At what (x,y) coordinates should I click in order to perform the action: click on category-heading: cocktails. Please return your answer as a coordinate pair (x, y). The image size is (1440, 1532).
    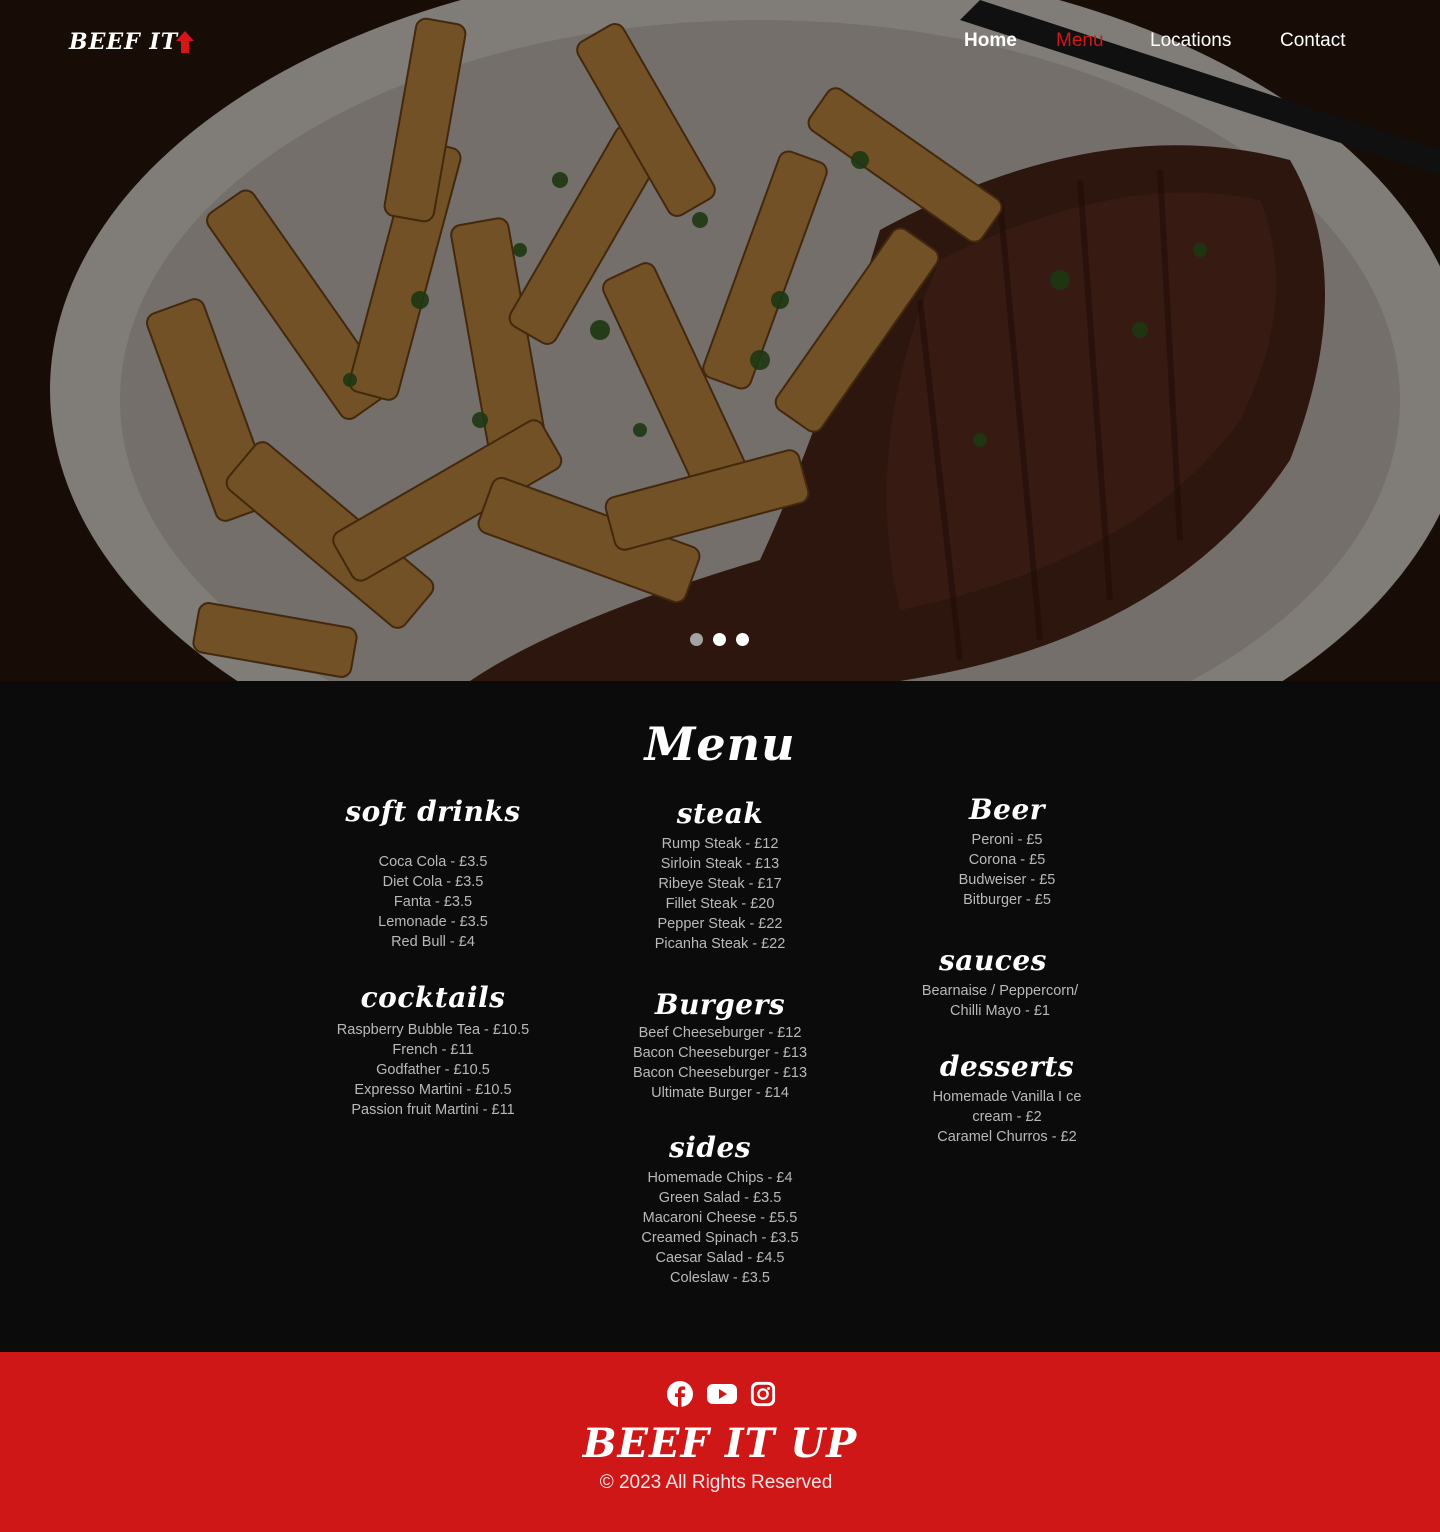
    Looking at the image, I should click on (433, 997).